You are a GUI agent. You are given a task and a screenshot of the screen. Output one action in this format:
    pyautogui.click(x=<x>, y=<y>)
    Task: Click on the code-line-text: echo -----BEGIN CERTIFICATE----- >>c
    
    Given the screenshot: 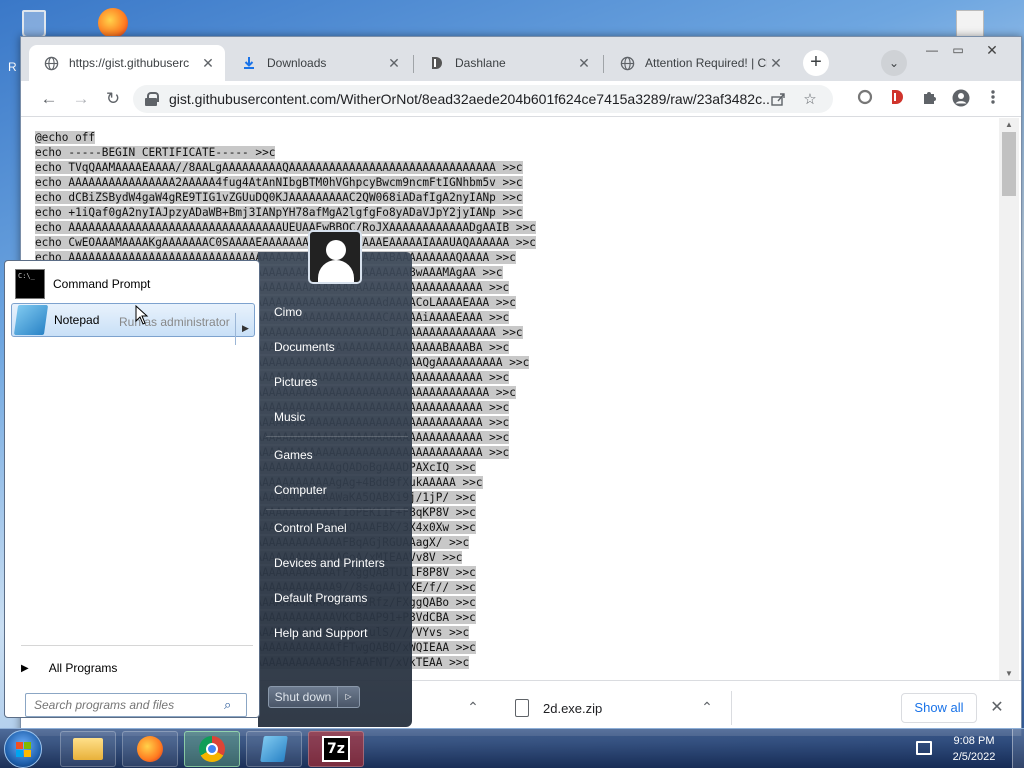 What is the action you would take?
    pyautogui.click(x=155, y=152)
    